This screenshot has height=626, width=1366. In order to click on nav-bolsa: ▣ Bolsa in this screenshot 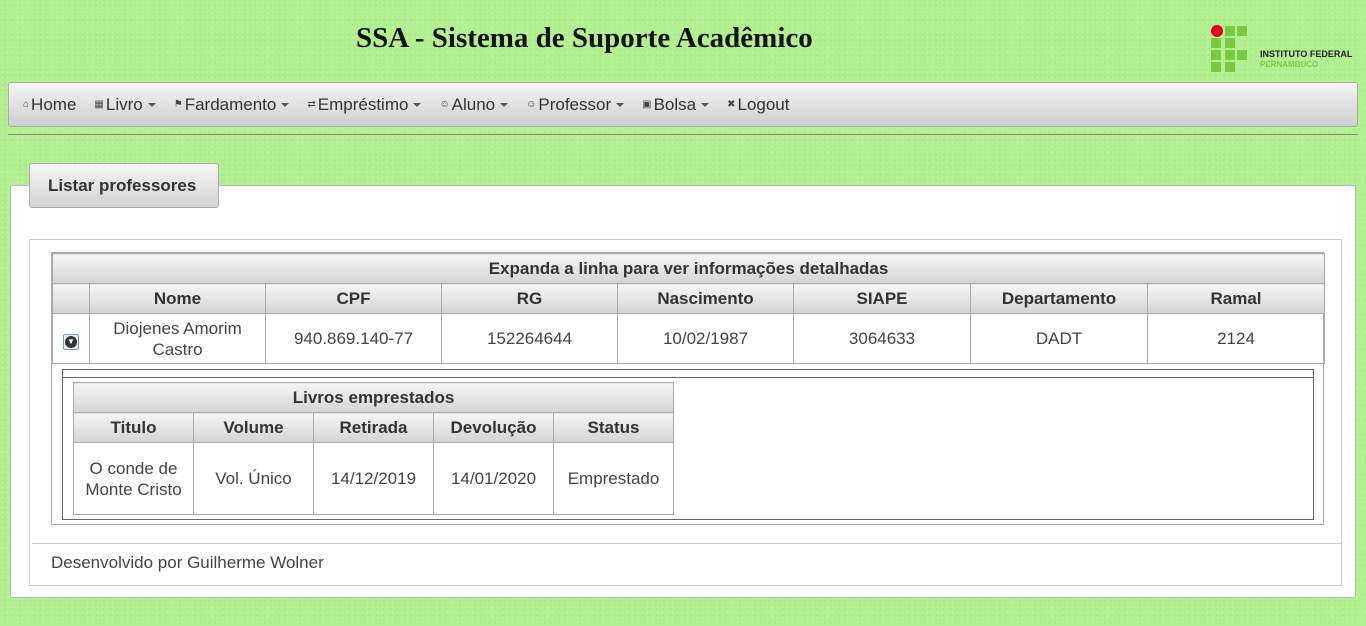, I will do `click(676, 104)`.